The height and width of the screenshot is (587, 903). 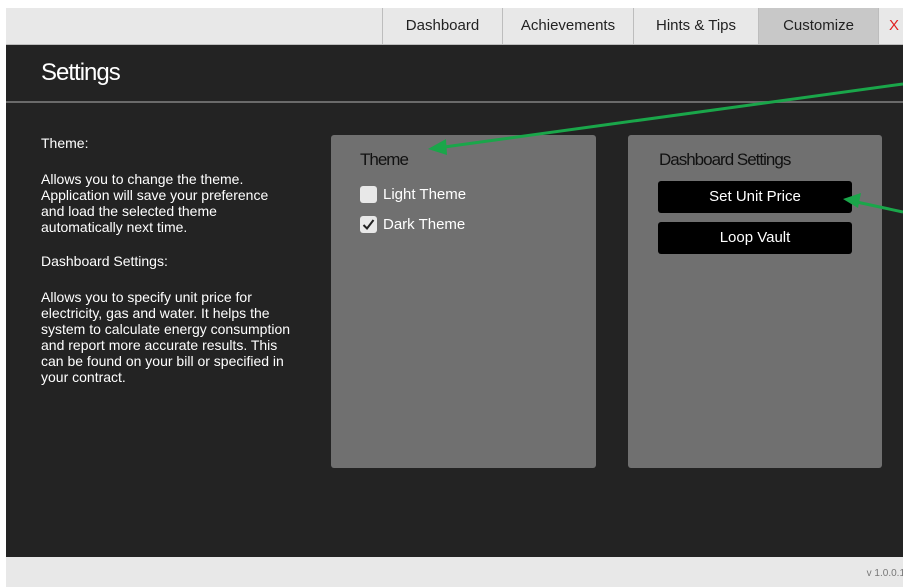 What do you see at coordinates (65, 143) in the screenshot?
I see `help-theme-heading: Theme:` at bounding box center [65, 143].